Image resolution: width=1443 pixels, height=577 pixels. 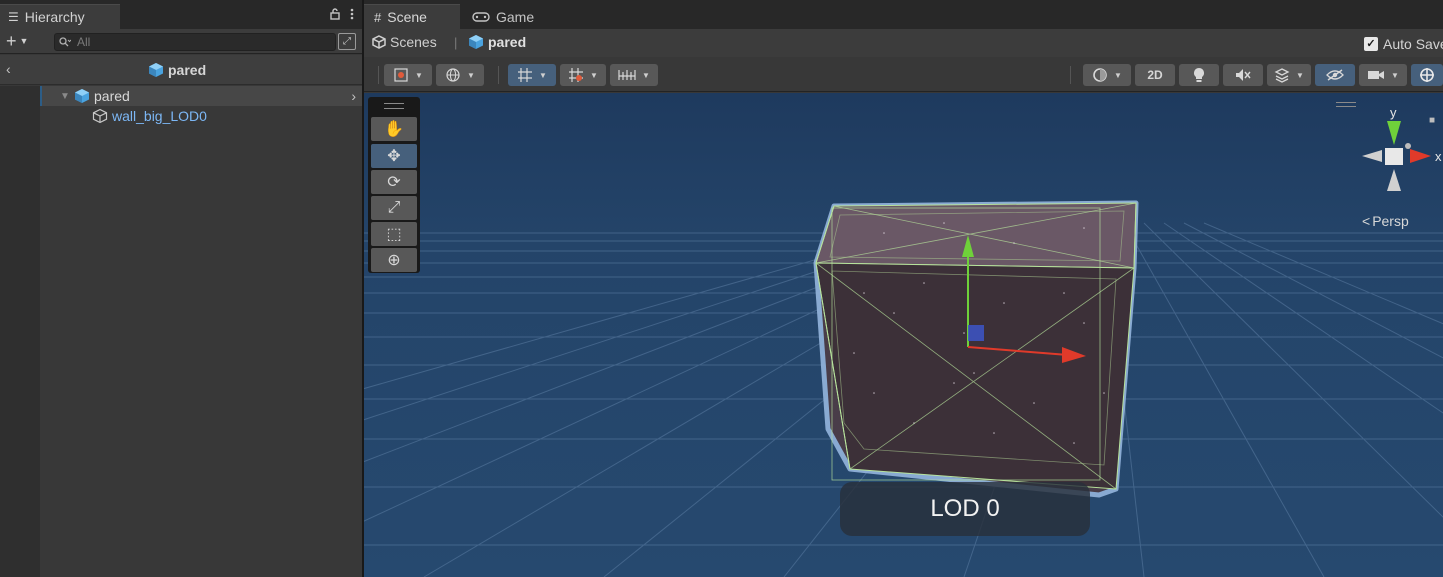 I want to click on gizmo-neg-y-cone, so click(x=1394, y=180).